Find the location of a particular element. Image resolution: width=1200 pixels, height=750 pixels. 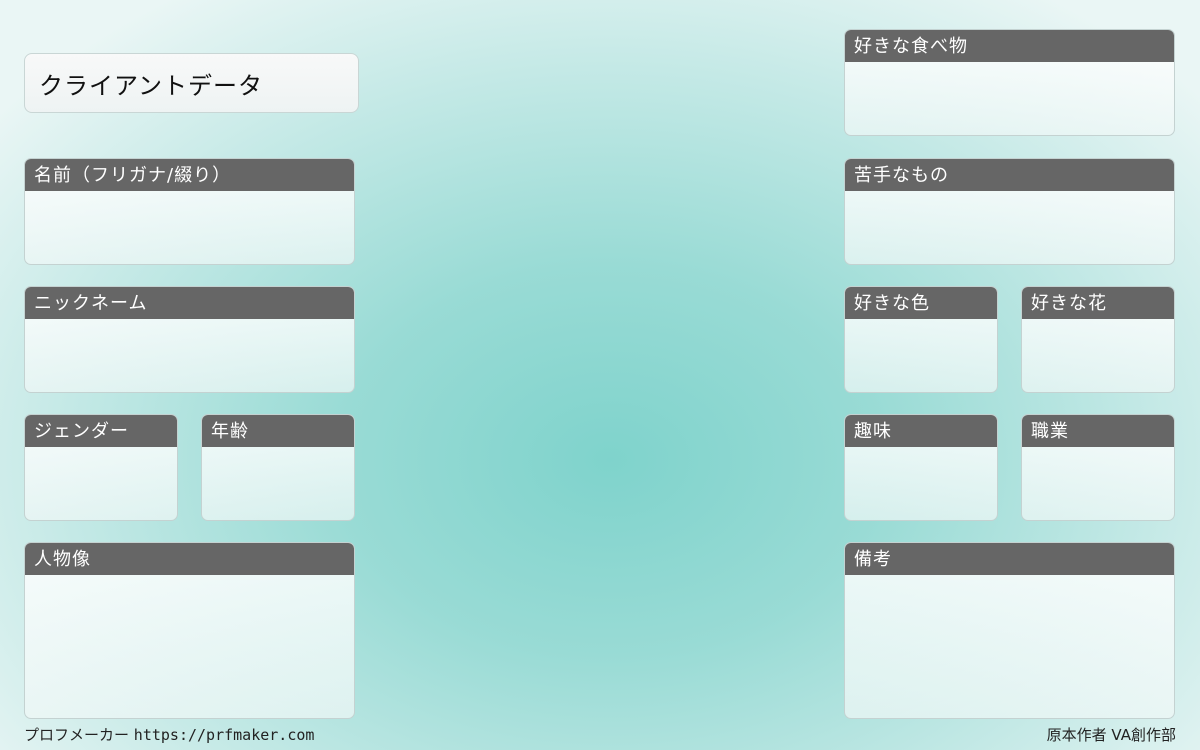

field-occupation: 職業 is located at coordinates (1098, 467).